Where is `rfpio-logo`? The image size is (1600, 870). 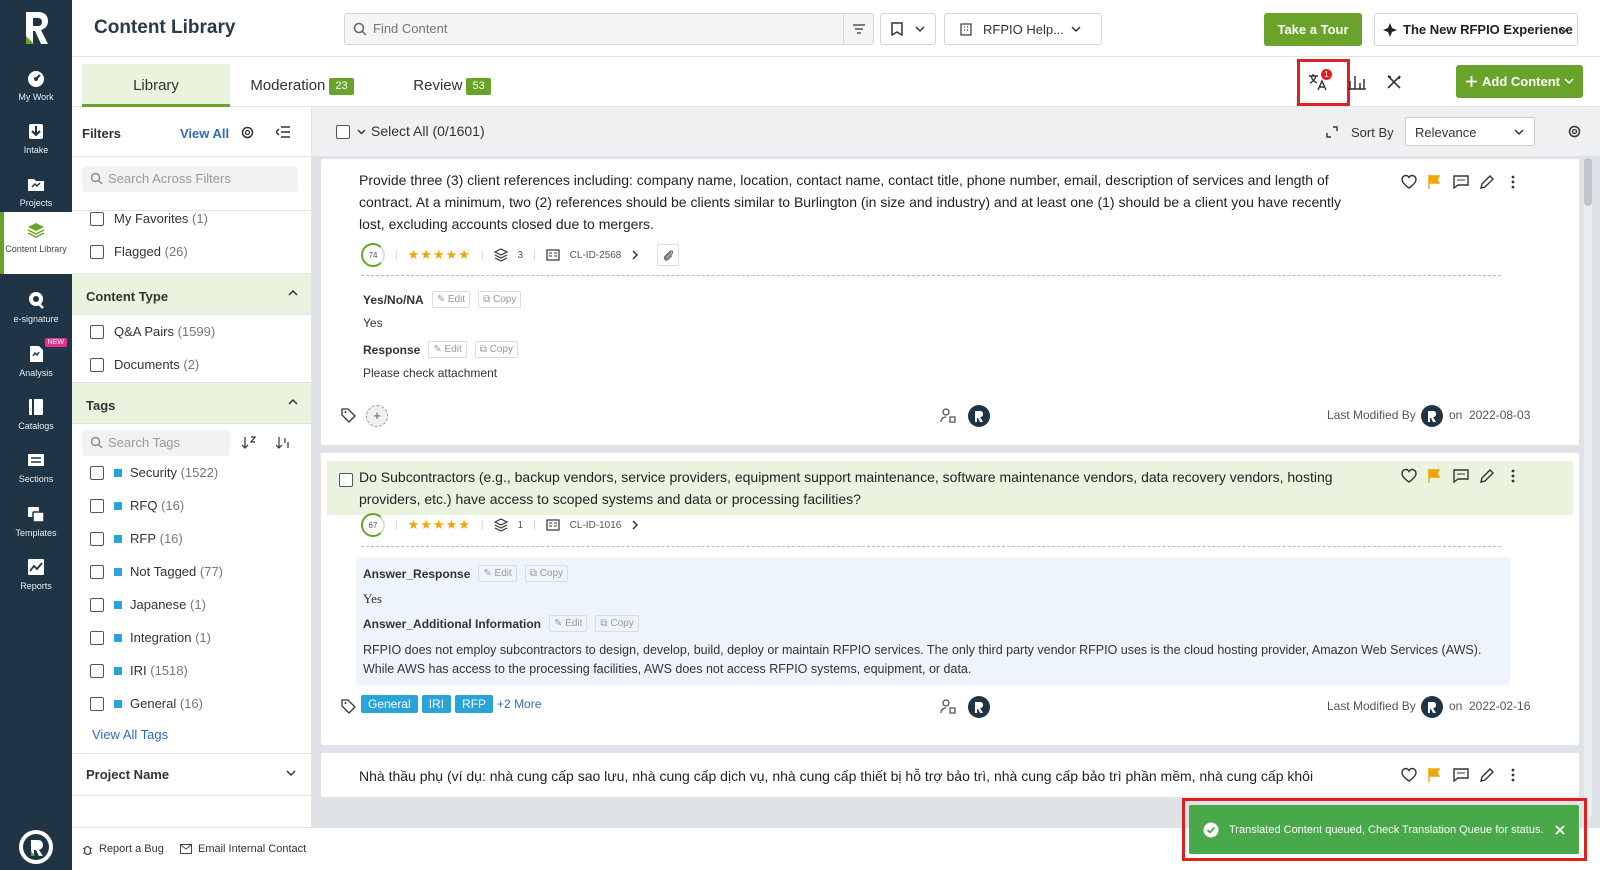 rfpio-logo is located at coordinates (36, 28).